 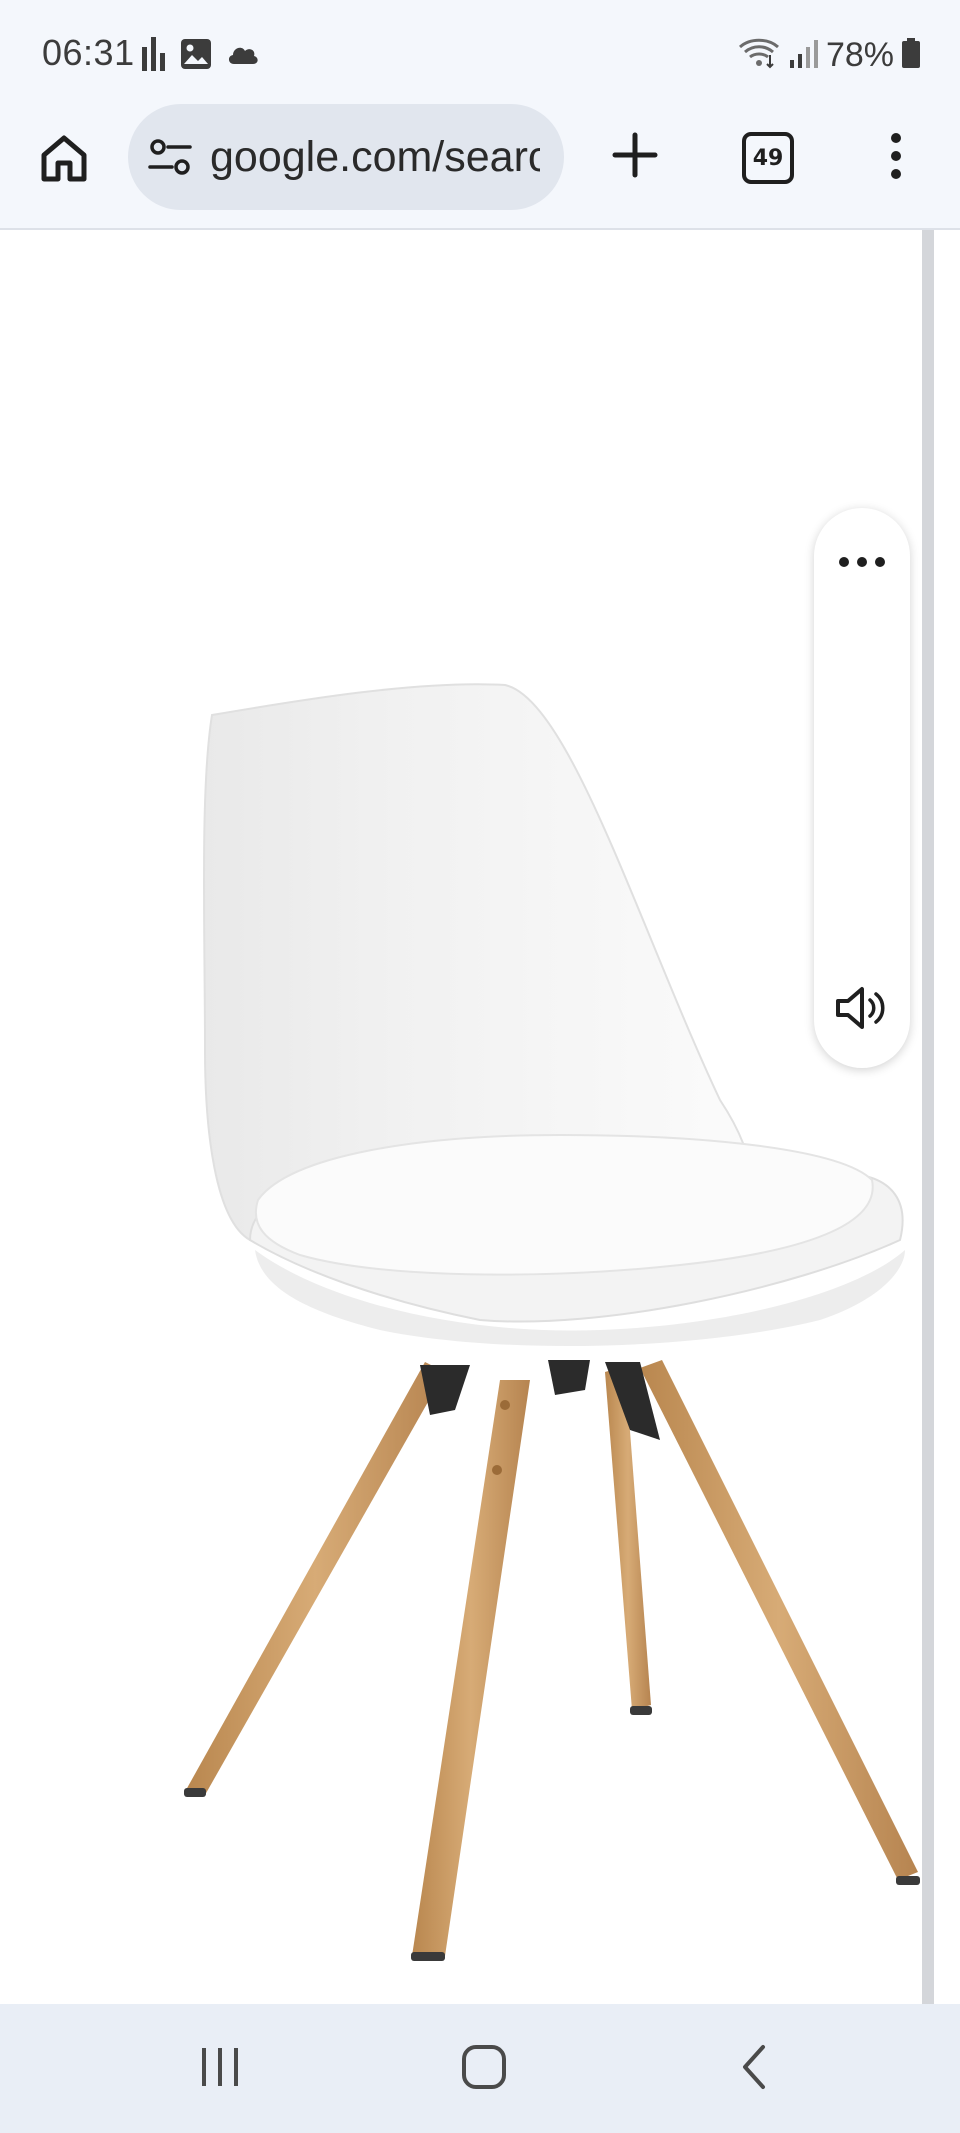 I want to click on home-button, so click(x=64, y=160).